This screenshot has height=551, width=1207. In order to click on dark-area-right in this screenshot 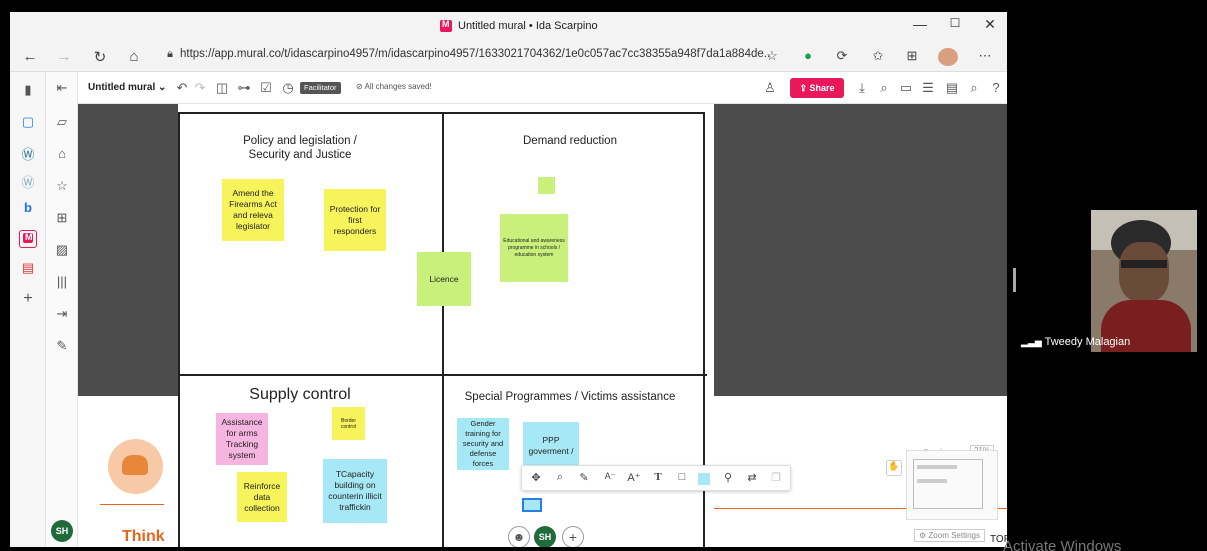, I will do `click(860, 250)`.